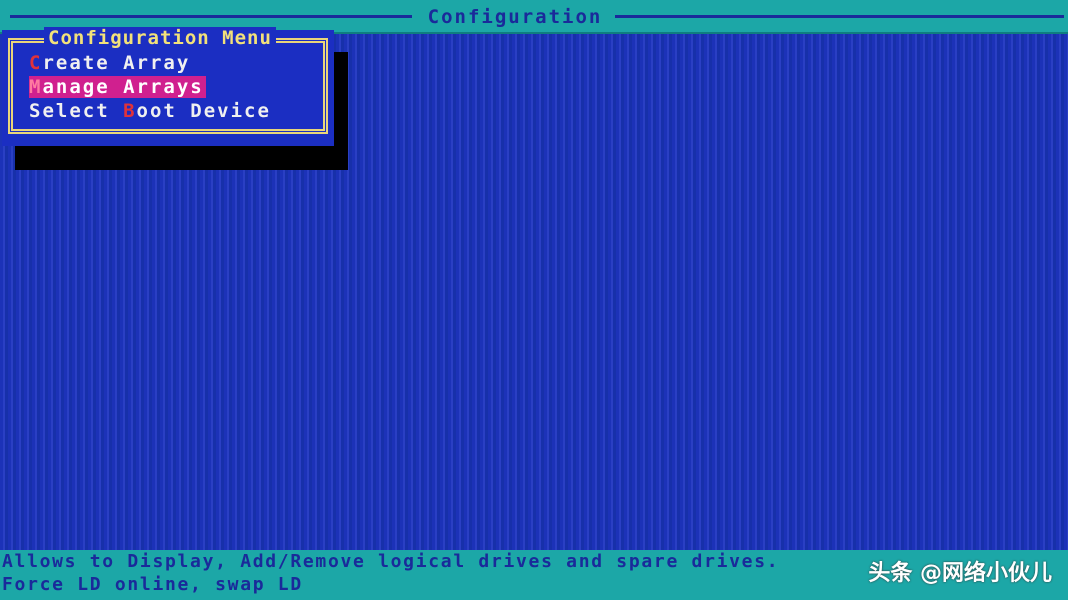  Describe the element at coordinates (515, 17) in the screenshot. I see `page-title: Configuration` at that location.